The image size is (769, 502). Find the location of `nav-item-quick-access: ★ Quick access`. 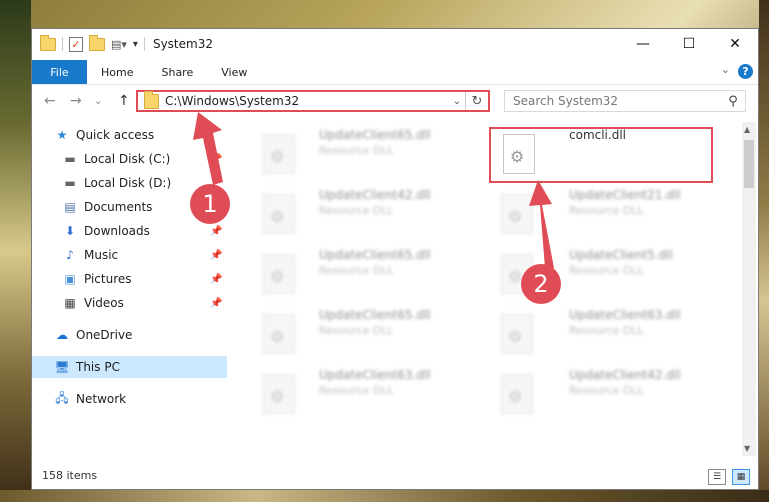

nav-item-quick-access: ★ Quick access is located at coordinates (104, 135).